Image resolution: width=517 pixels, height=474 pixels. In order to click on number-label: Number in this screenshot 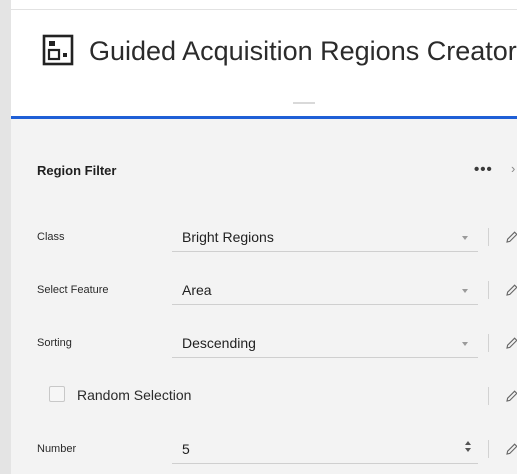, I will do `click(57, 449)`.